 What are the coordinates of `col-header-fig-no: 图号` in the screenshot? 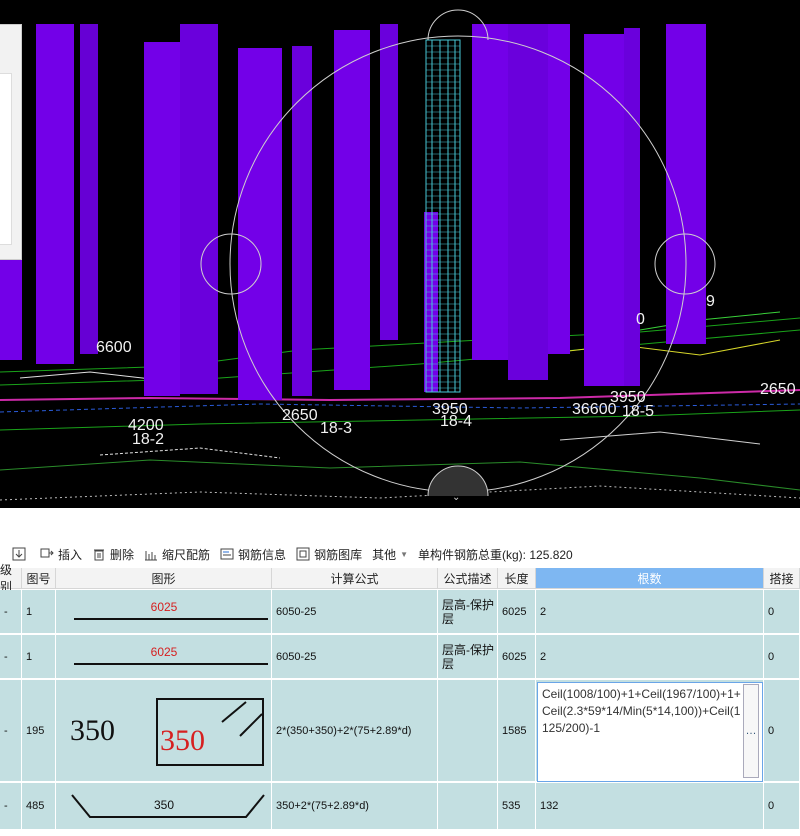 It's located at (39, 578).